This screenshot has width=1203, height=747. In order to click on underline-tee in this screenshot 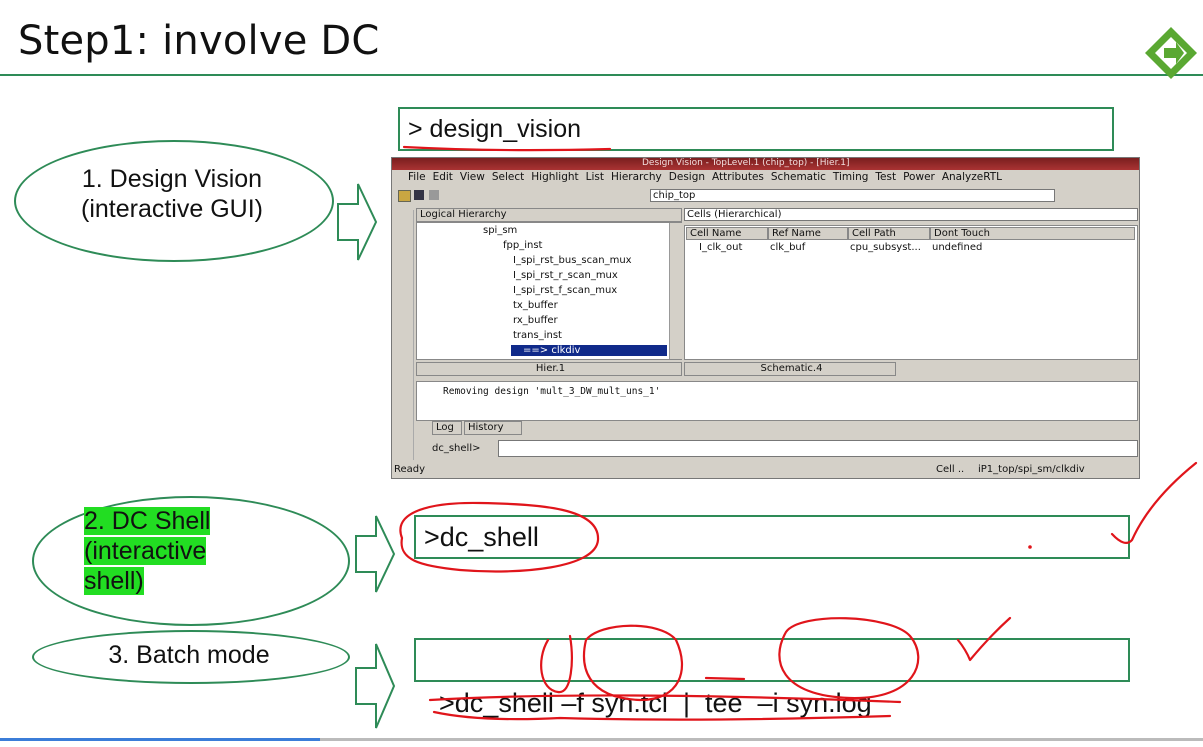, I will do `click(725, 678)`.